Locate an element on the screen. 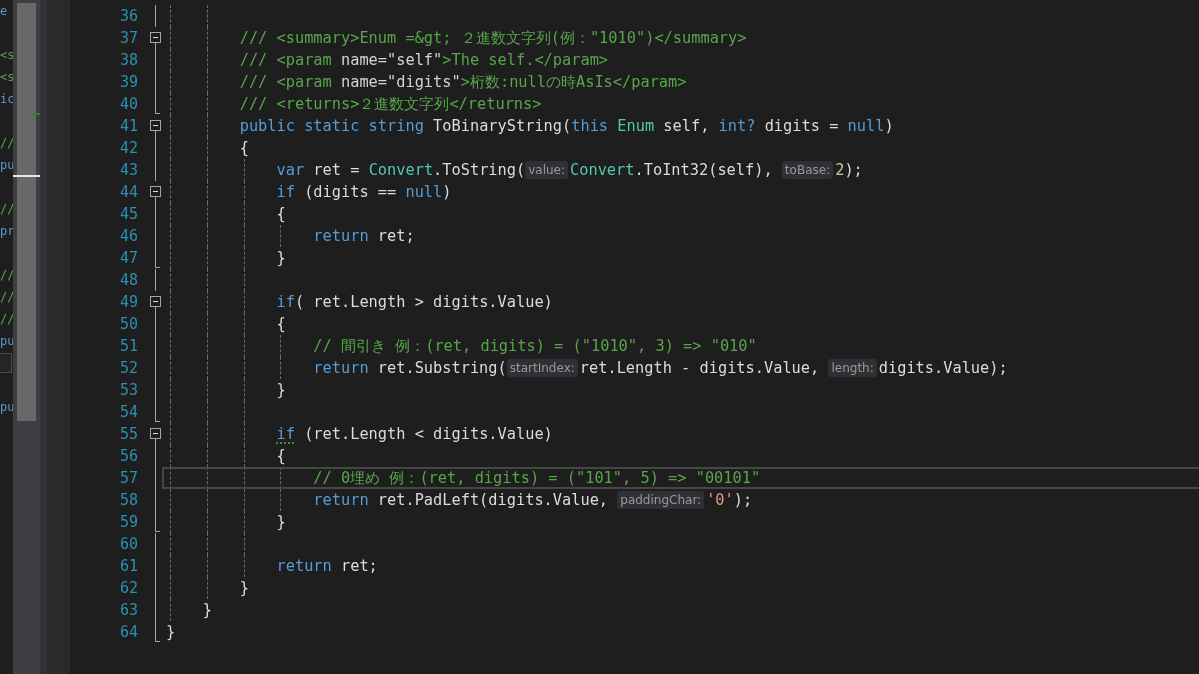  line-number: 40 is located at coordinates (128, 104).